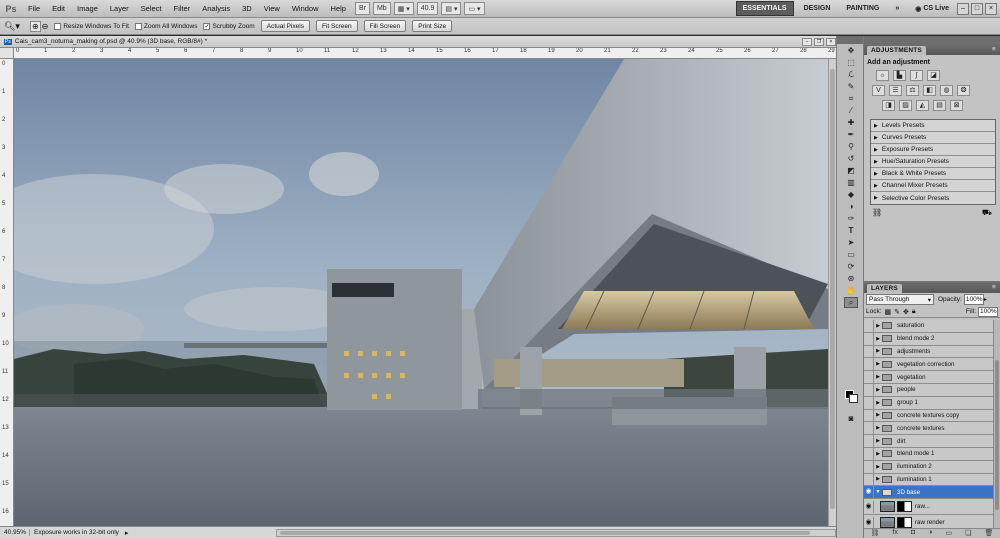 The image size is (1000, 538). Describe the element at coordinates (305, 8) in the screenshot. I see `menu-window: Window` at that location.